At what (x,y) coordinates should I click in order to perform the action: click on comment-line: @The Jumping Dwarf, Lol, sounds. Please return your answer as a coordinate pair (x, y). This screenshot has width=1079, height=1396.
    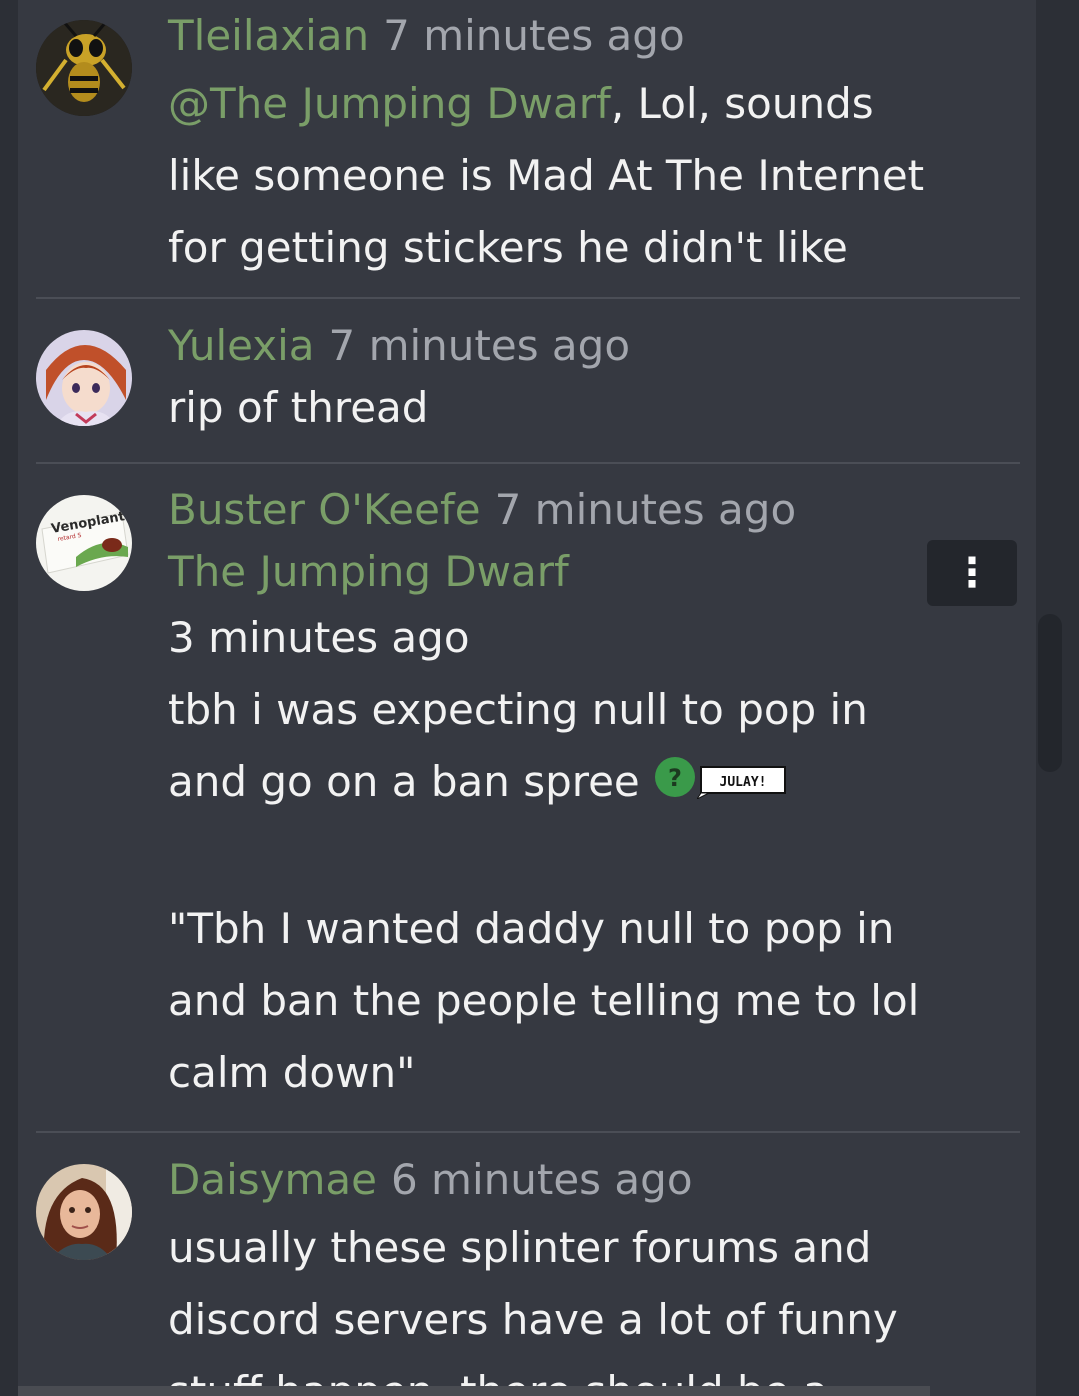
    Looking at the image, I should click on (594, 104).